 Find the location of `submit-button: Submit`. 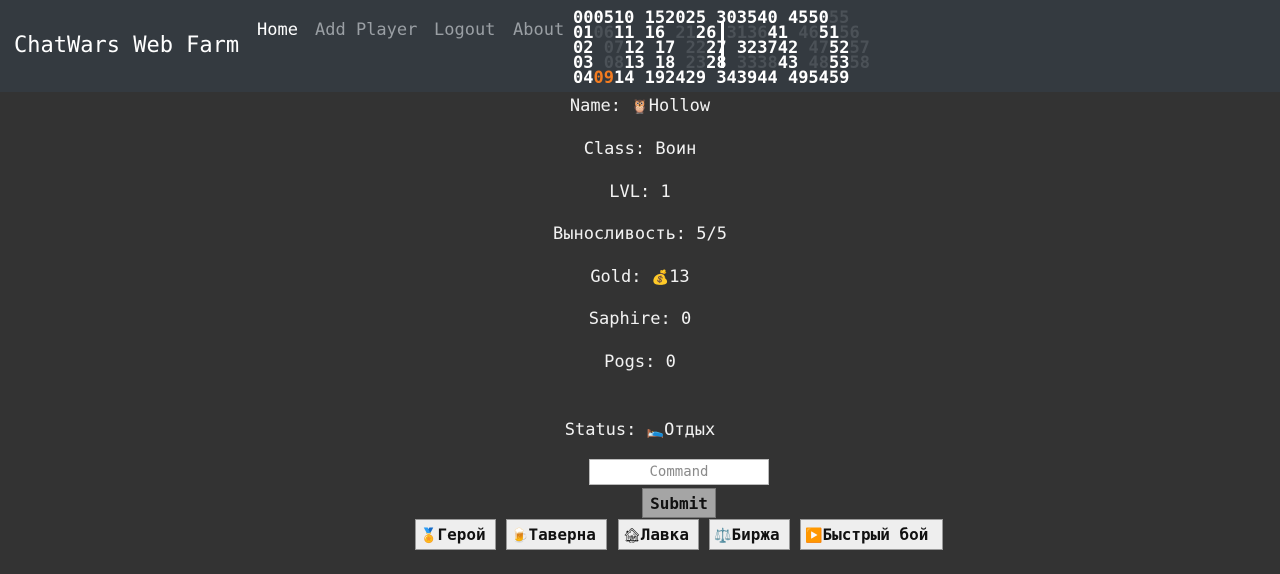

submit-button: Submit is located at coordinates (679, 503).